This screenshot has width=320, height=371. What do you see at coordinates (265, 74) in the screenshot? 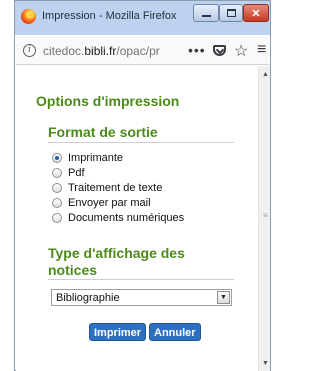
I see `scroll-up-icon: ▲` at bounding box center [265, 74].